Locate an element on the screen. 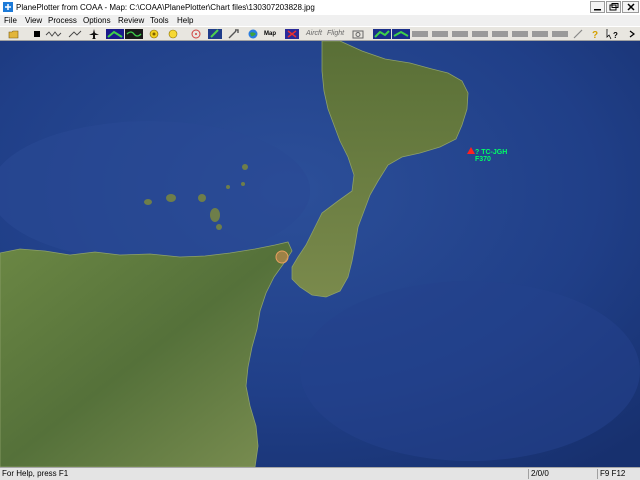 This screenshot has height=480, width=640. chart-view-button is located at coordinates (382, 34).